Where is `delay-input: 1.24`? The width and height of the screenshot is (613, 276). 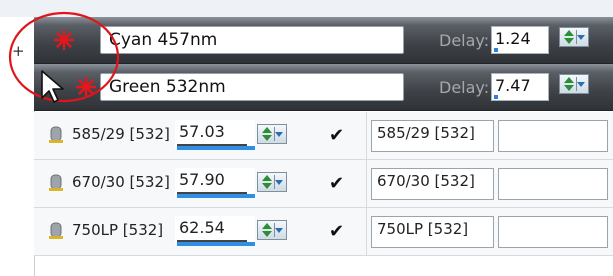
delay-input: 1.24 is located at coordinates (520, 40).